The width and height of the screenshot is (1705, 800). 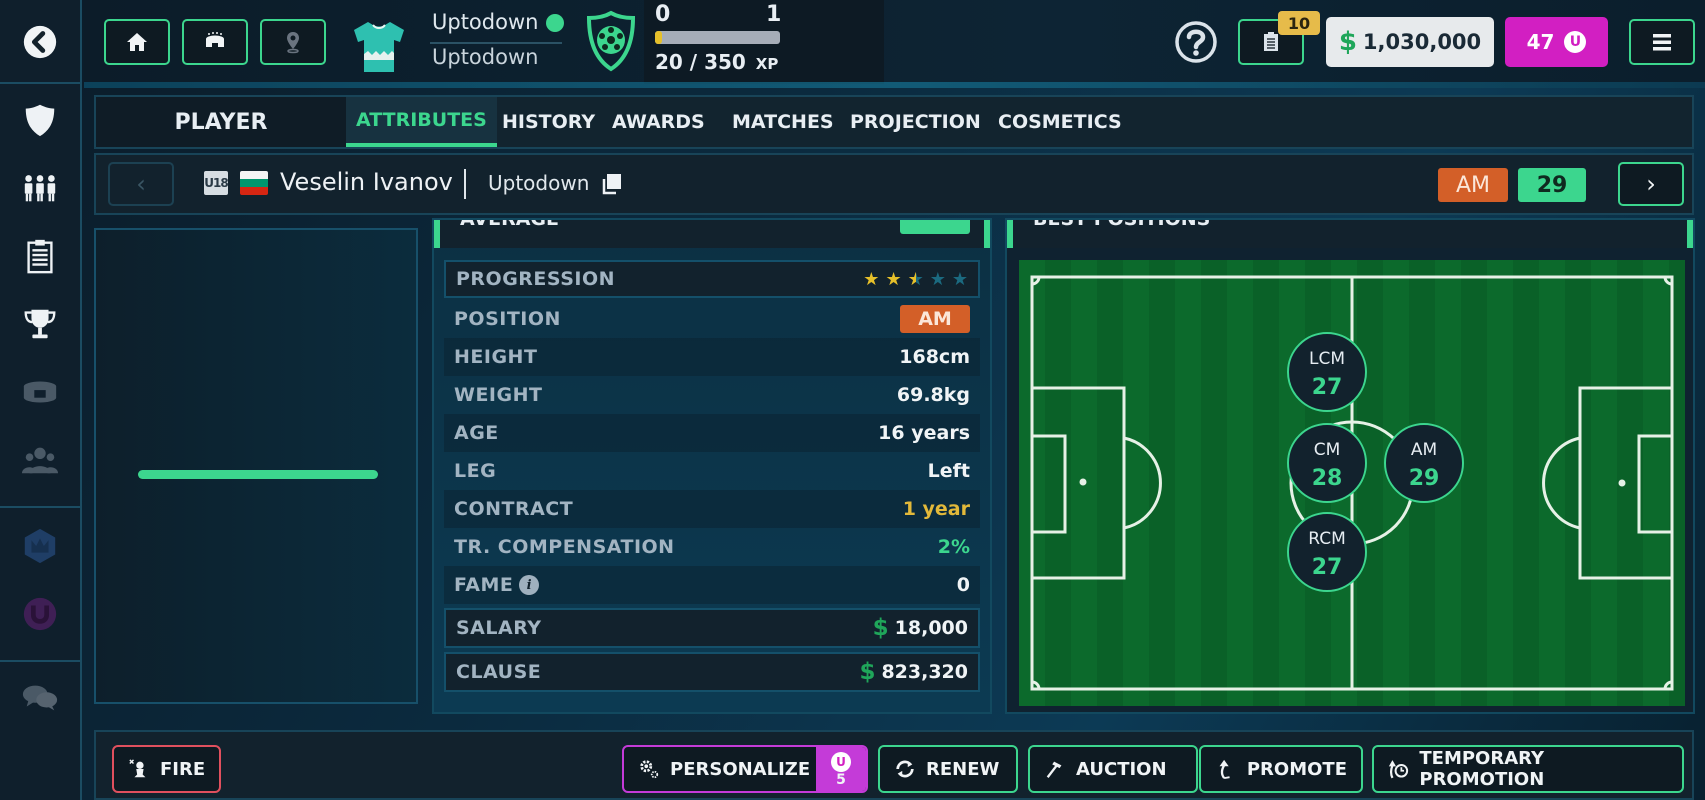 I want to click on previous-player-button: ‹, so click(x=141, y=184).